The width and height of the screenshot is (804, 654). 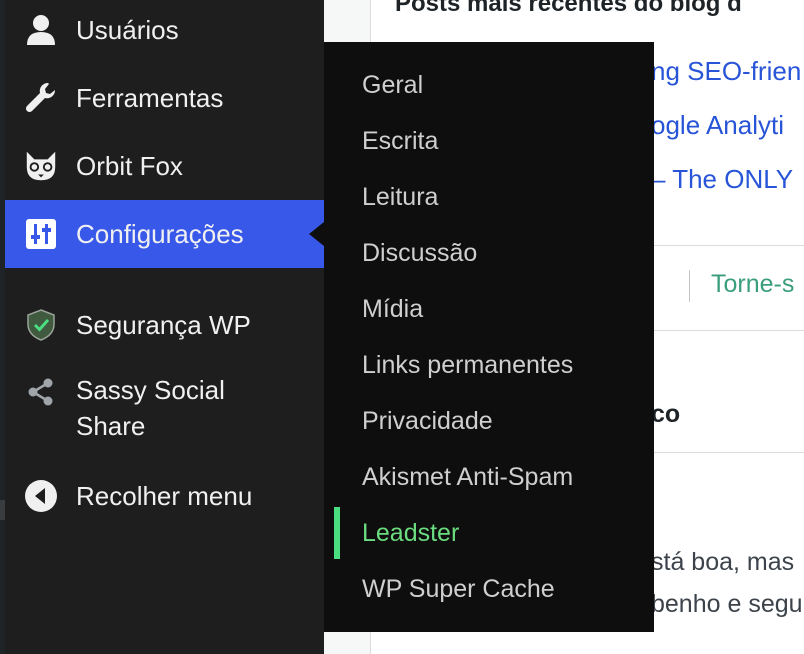 I want to click on shield-icon, so click(x=41, y=325).